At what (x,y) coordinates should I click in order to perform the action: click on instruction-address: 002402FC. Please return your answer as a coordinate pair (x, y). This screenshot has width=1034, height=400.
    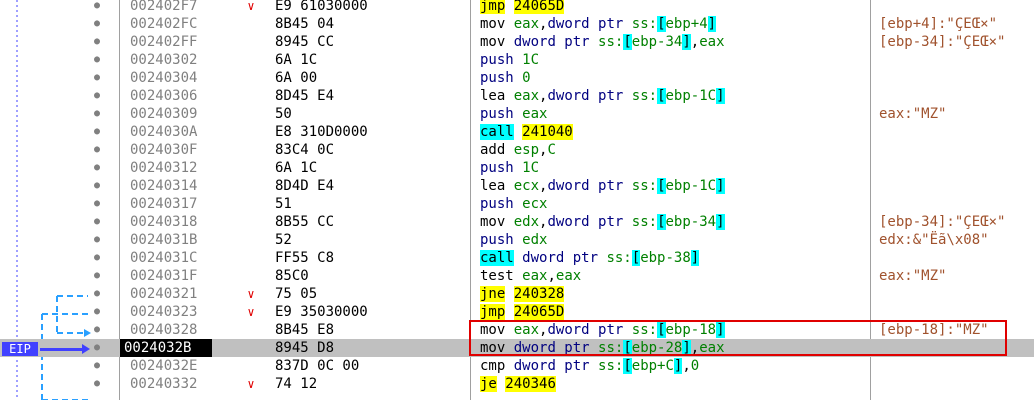
    Looking at the image, I should click on (164, 24).